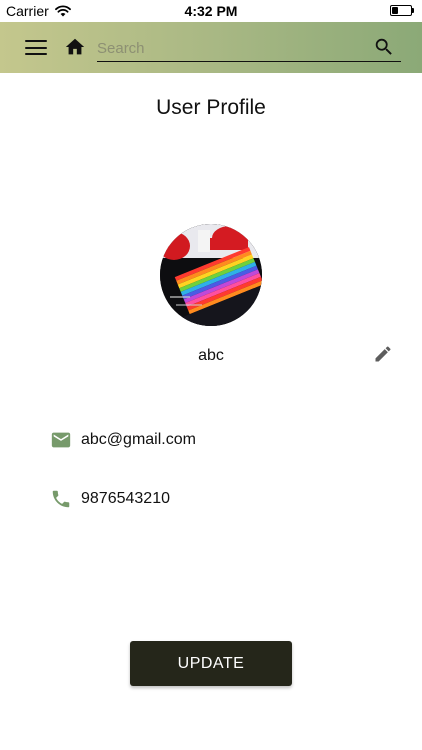  What do you see at coordinates (402, 10) in the screenshot?
I see `battery-icon` at bounding box center [402, 10].